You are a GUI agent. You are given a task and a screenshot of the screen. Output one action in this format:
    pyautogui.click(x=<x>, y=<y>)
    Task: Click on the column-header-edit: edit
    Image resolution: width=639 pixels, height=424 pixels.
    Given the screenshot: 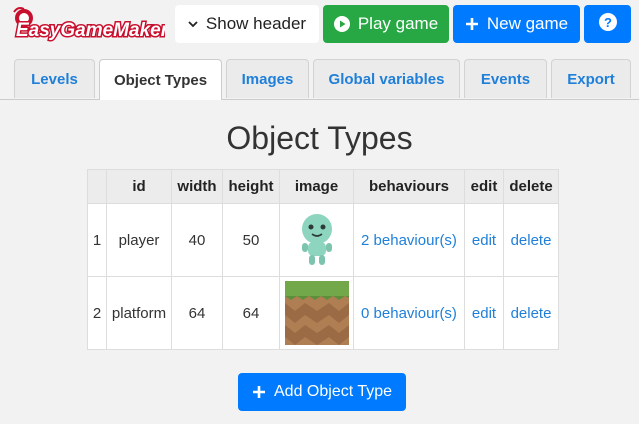 What is the action you would take?
    pyautogui.click(x=484, y=186)
    